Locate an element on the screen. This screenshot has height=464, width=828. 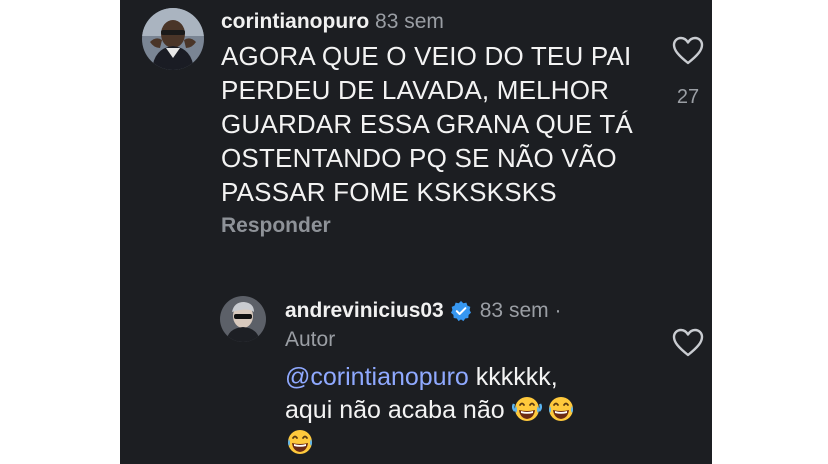
replier-avatar is located at coordinates (243, 319).